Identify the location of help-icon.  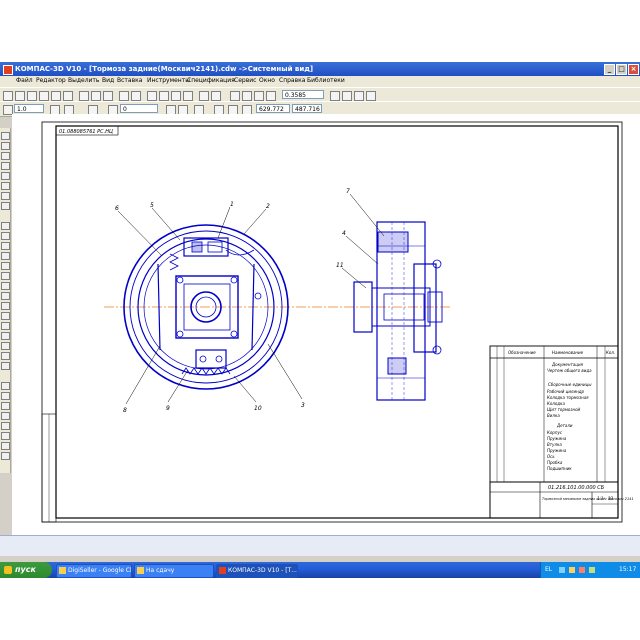
(216, 96).